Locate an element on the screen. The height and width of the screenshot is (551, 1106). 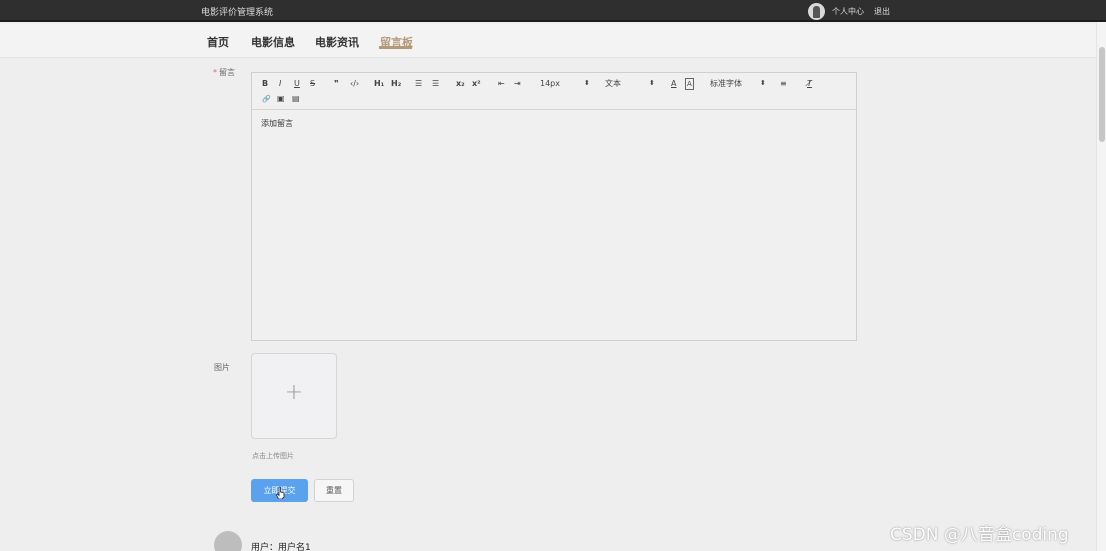
logout-link: 退出 is located at coordinates (882, 11).